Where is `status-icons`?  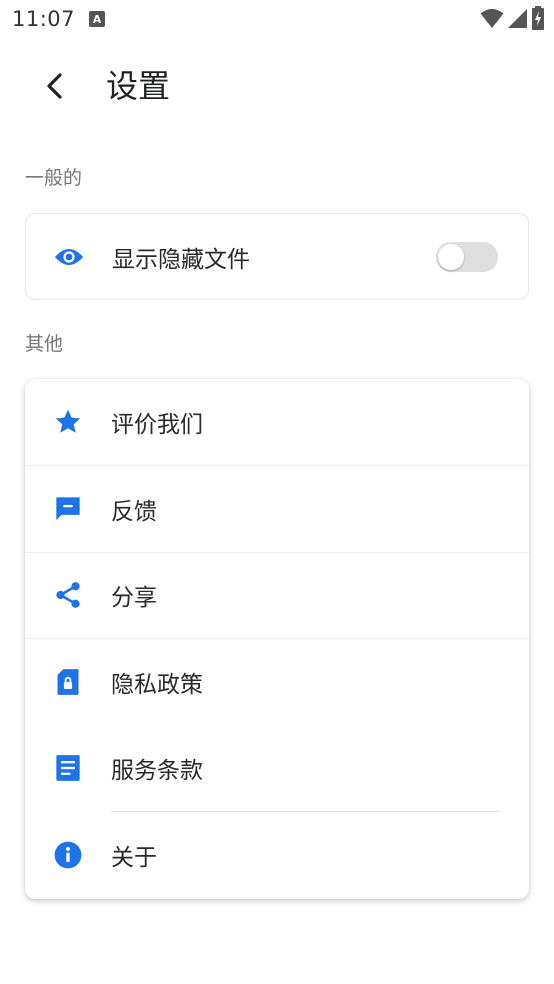 status-icons is located at coordinates (512, 18).